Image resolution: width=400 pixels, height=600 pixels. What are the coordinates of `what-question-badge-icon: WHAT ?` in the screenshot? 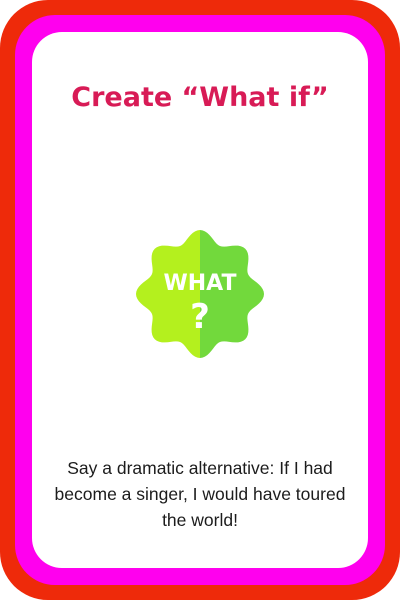 It's located at (200, 294).